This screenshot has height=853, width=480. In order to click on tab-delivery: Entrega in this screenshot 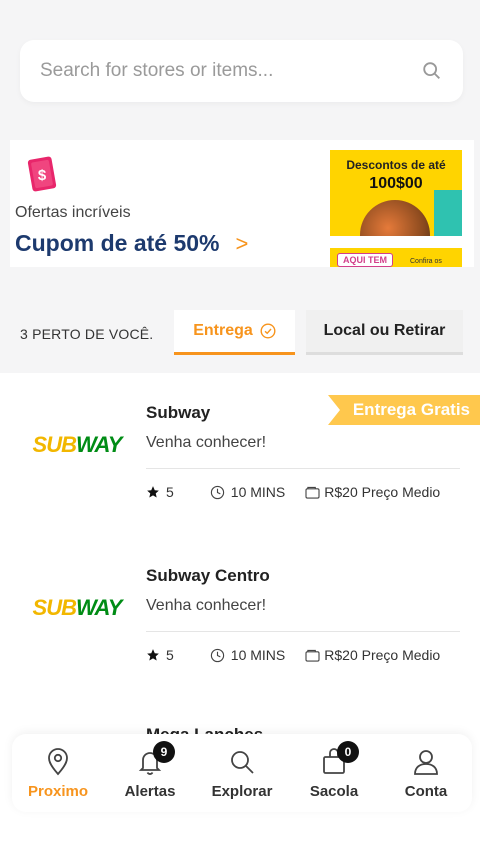, I will do `click(234, 332)`.